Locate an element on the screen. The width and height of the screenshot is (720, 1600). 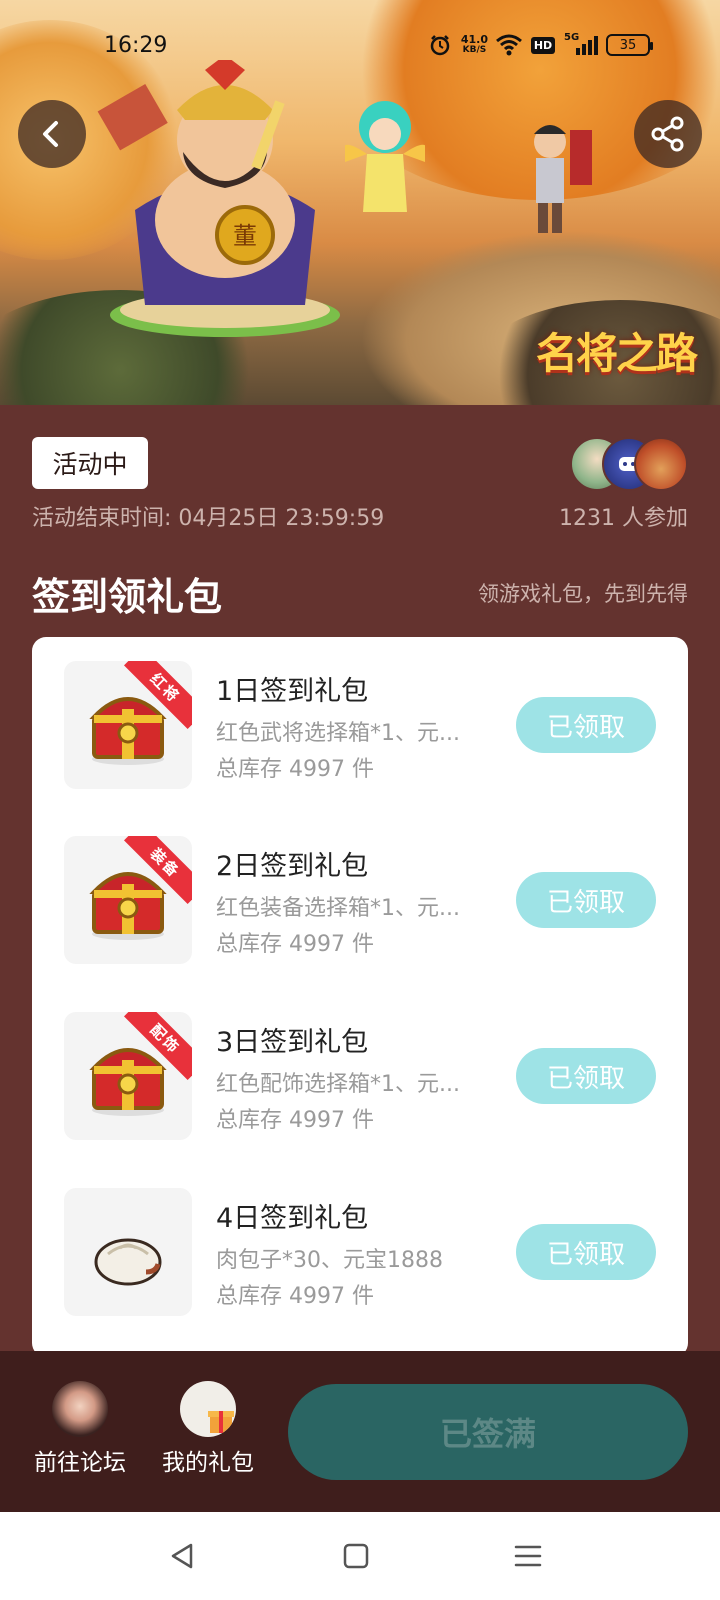
gift-name: 3日签到礼包 is located at coordinates (292, 1042).